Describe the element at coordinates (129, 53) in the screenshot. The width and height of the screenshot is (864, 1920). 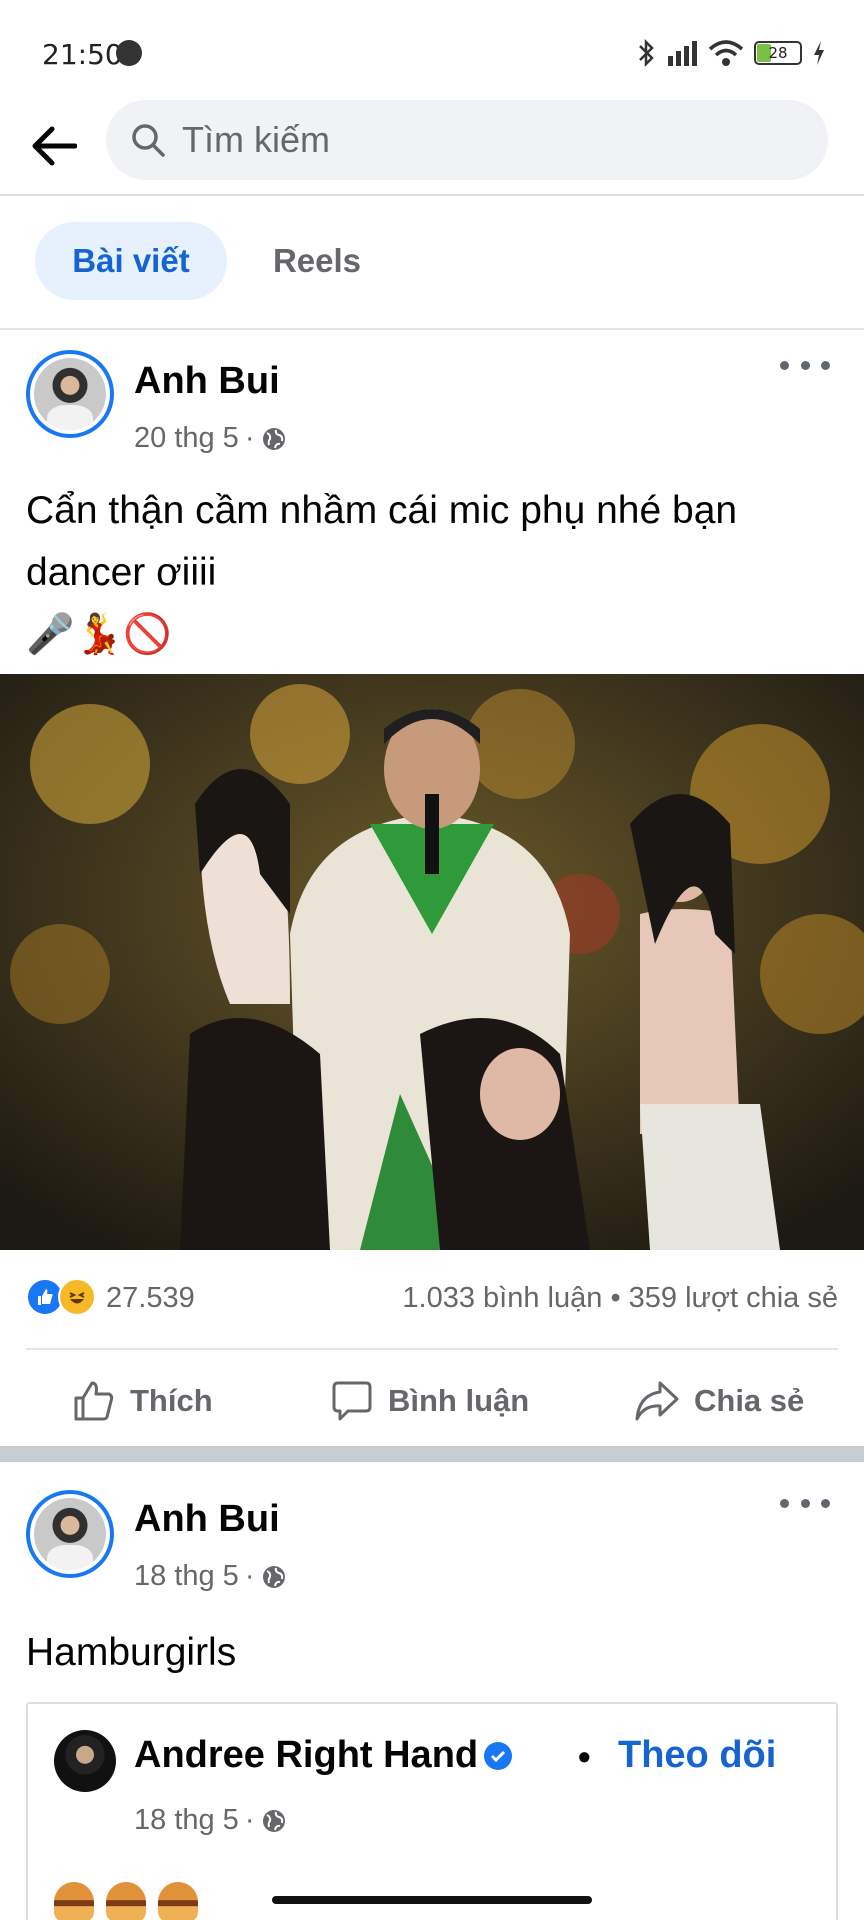
I see `status-notification-icon` at that location.